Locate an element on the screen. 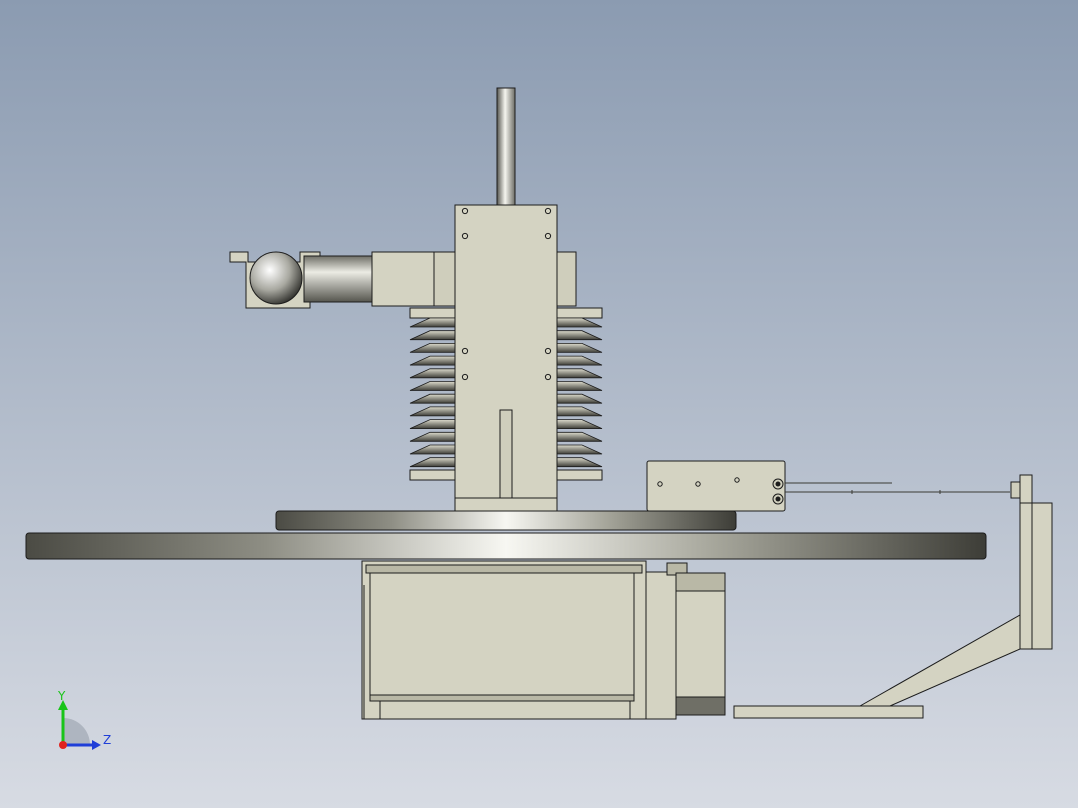  horizontal-pipe is located at coordinates (339, 279).